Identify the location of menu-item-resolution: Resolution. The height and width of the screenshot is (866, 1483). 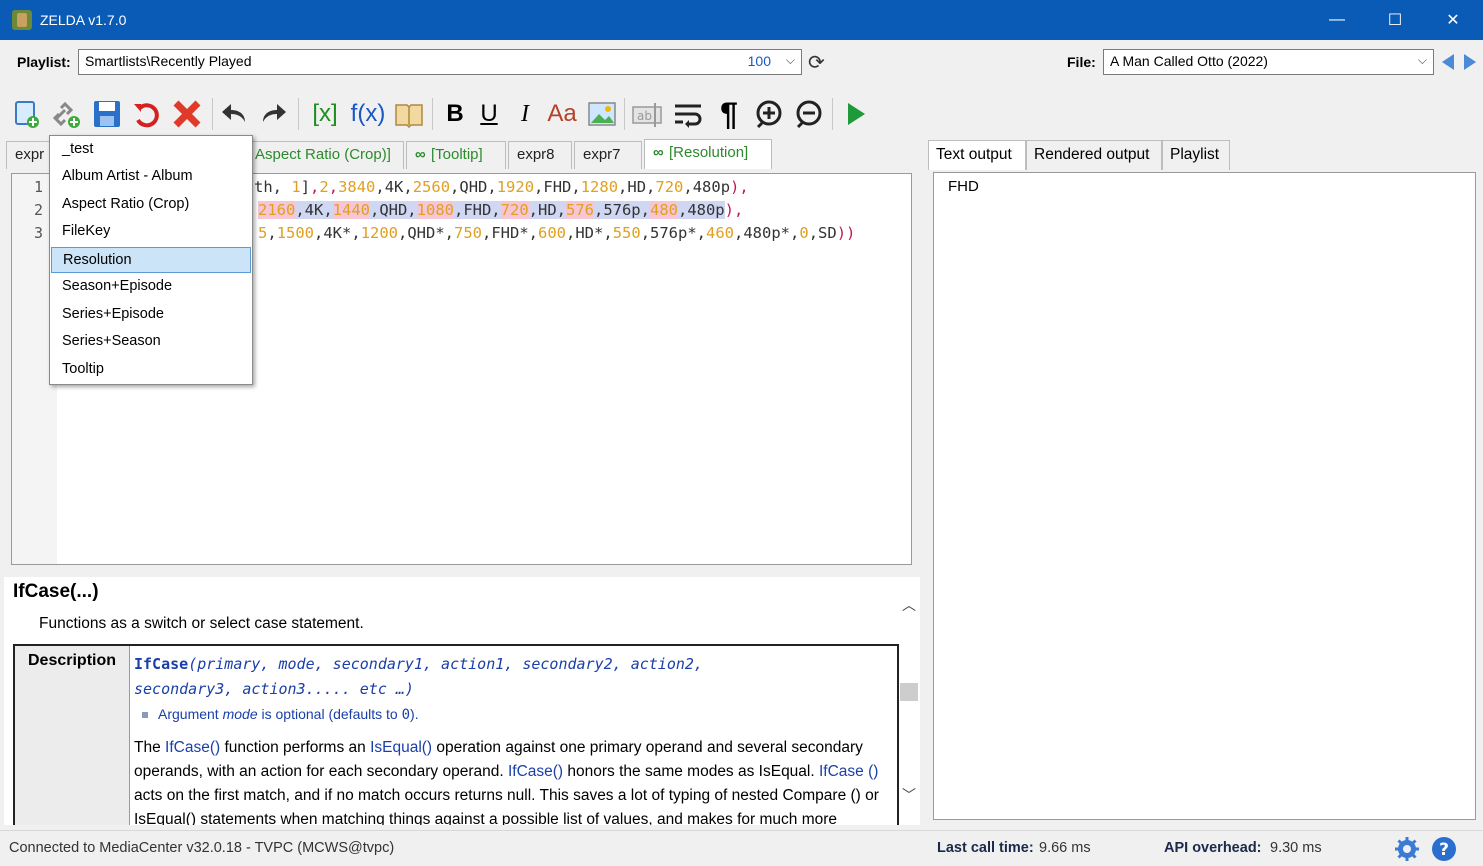
(151, 260).